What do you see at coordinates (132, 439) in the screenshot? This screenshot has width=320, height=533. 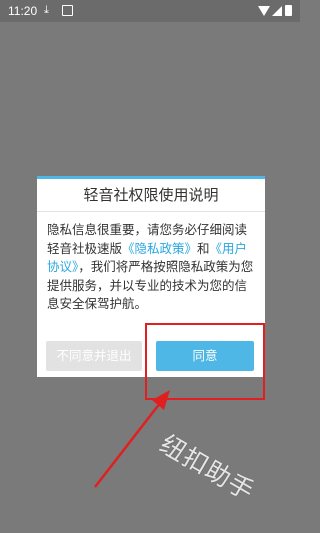 I see `arrow-annotation` at bounding box center [132, 439].